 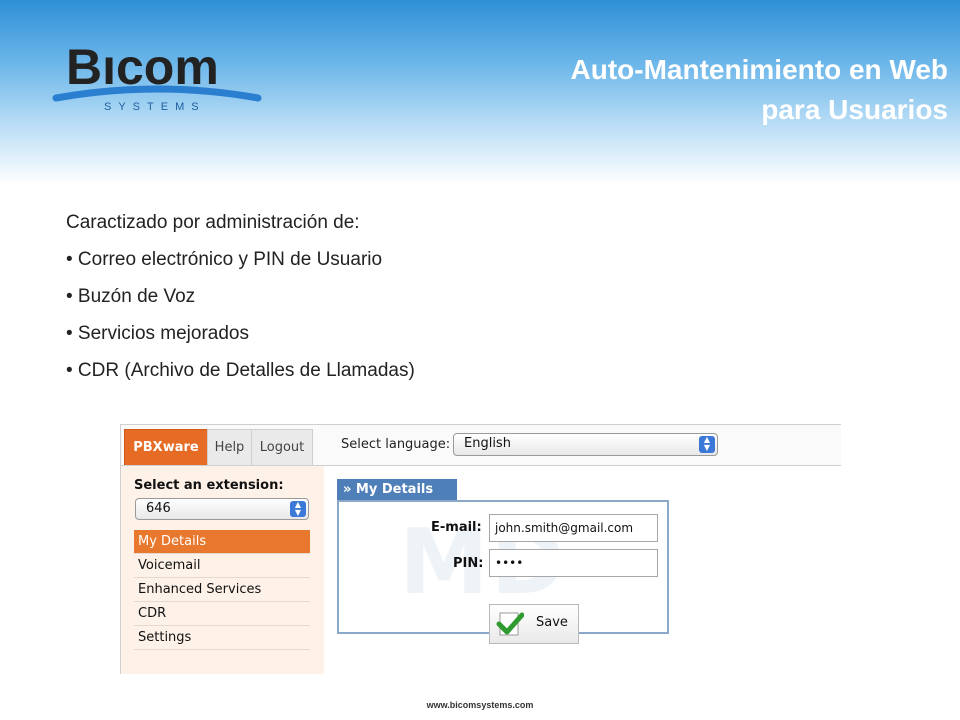 What do you see at coordinates (585, 444) in the screenshot?
I see `language-select: English ▲ ▼` at bounding box center [585, 444].